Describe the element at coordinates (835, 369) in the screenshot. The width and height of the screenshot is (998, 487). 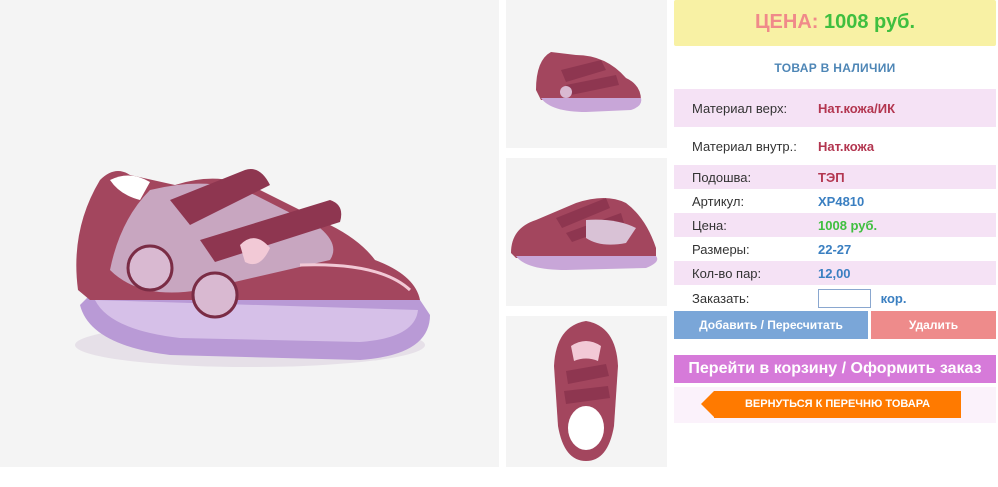
I see `go-to-cart-button: Перейти в корзину / Оформить заказ` at that location.